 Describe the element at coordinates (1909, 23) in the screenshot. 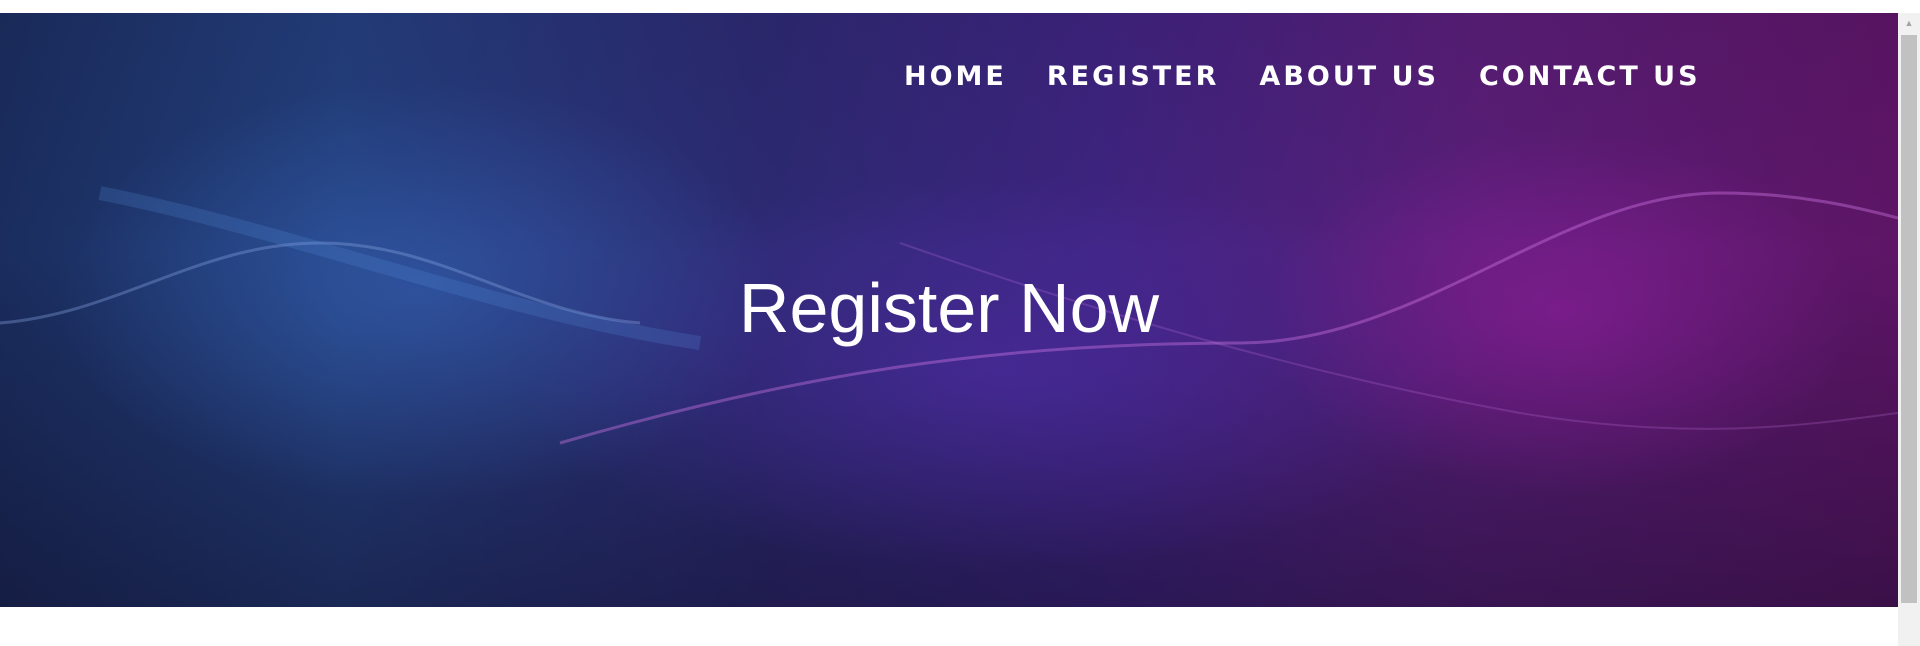

I see `scroll-up-icon: ▲` at that location.